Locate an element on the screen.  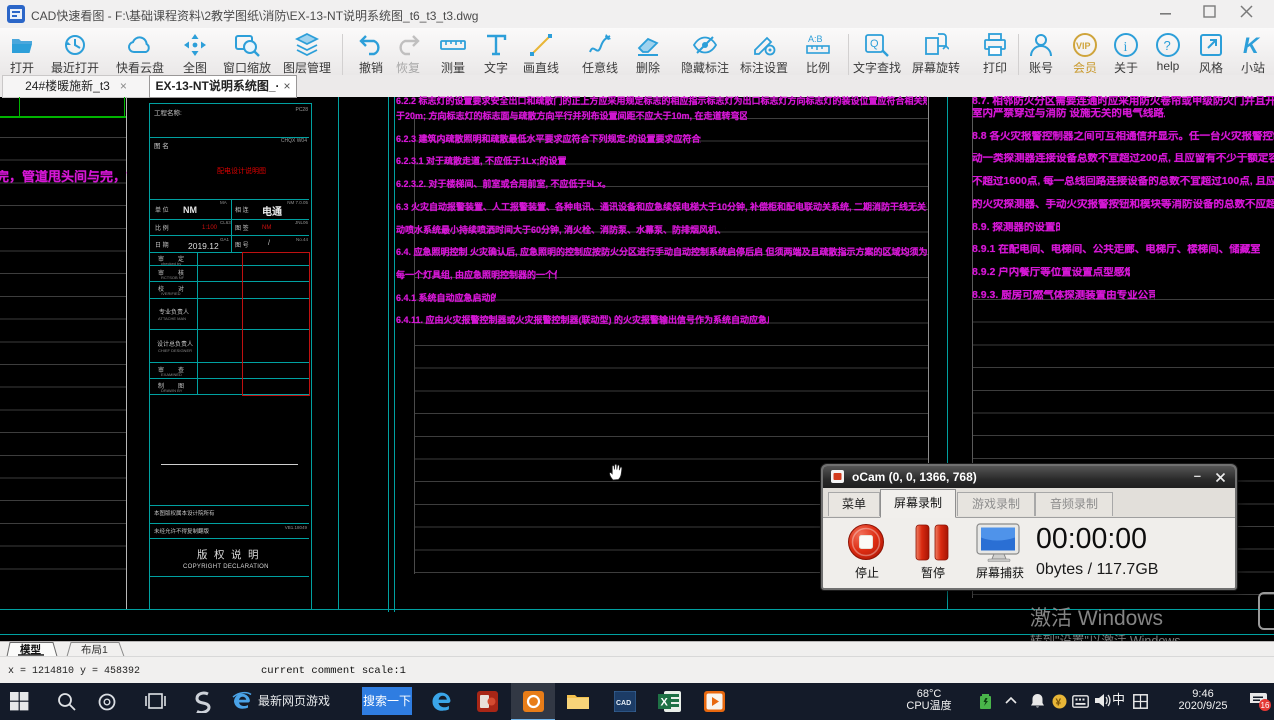
svg-text: 布局1 is located at coordinates (94, 650).